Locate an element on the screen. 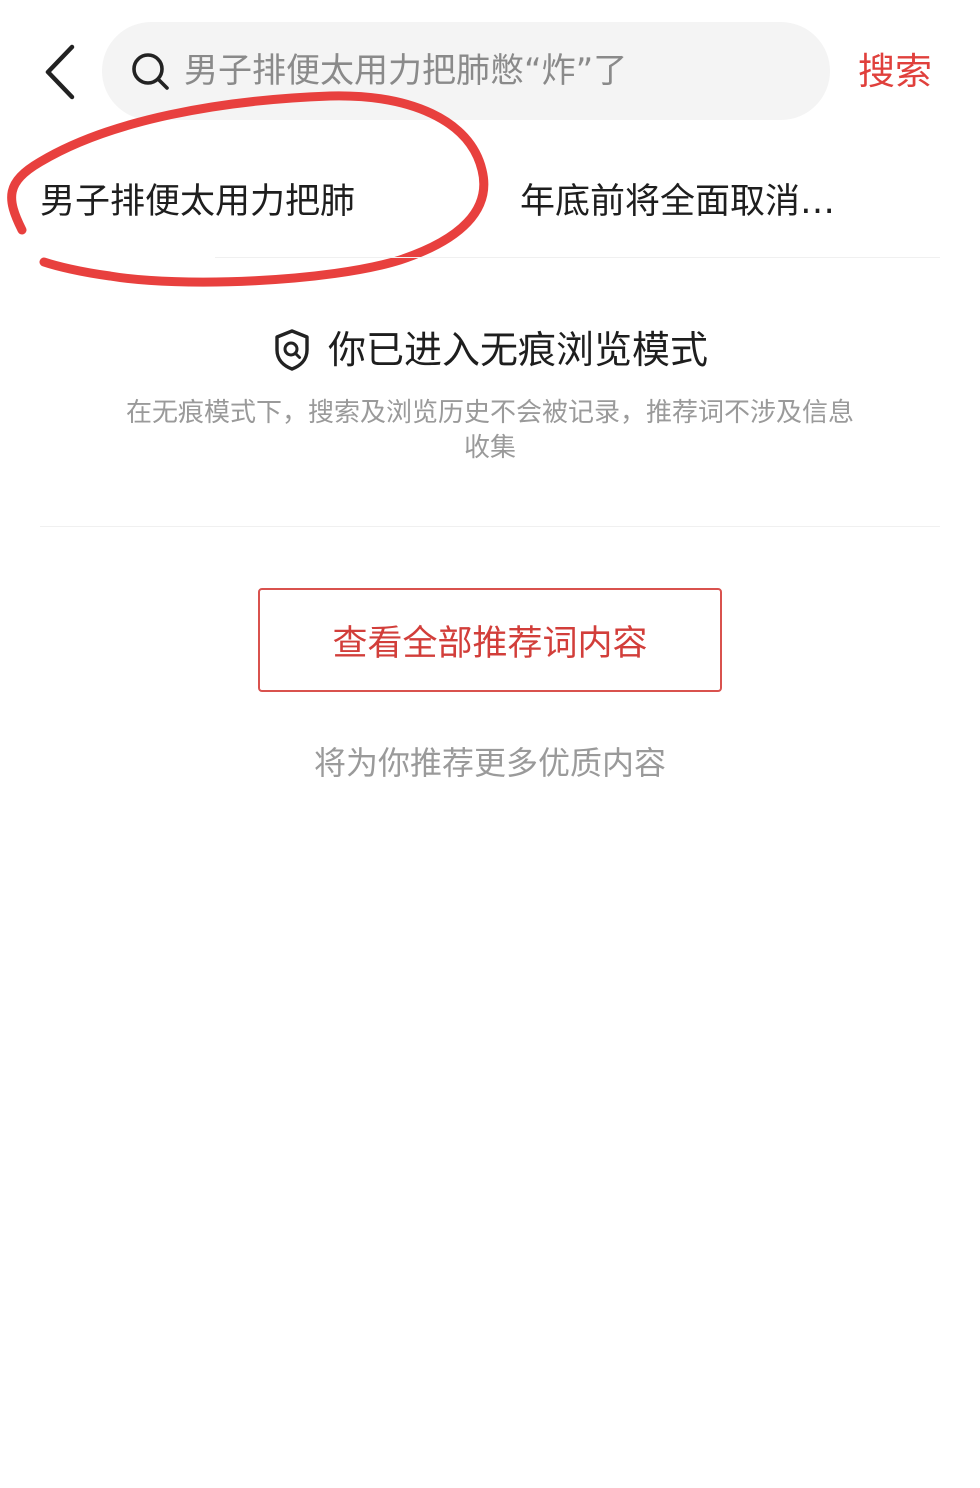  back-button is located at coordinates (60, 72).